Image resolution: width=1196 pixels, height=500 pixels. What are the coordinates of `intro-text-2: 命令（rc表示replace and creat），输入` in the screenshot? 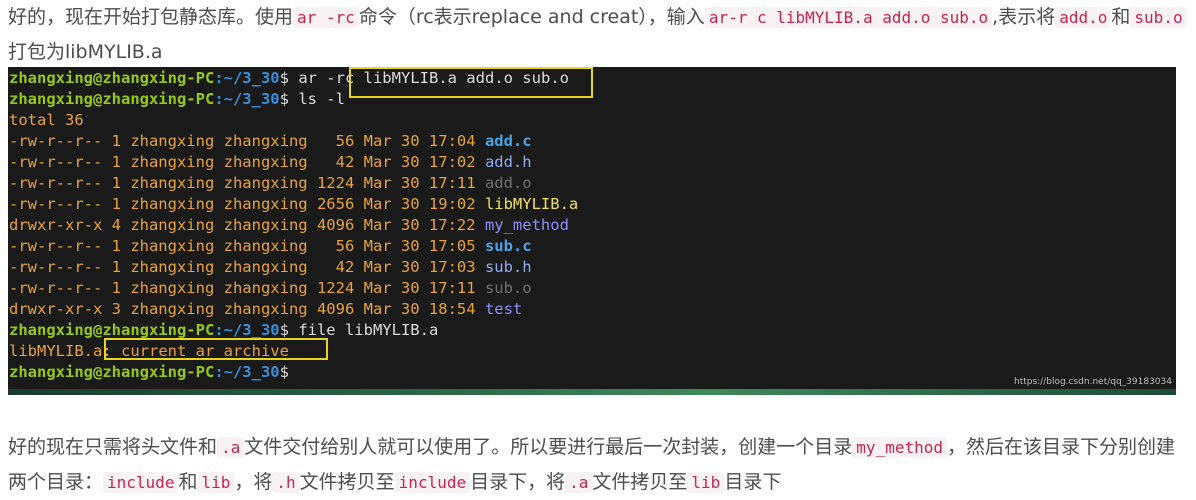 It's located at (531, 17).